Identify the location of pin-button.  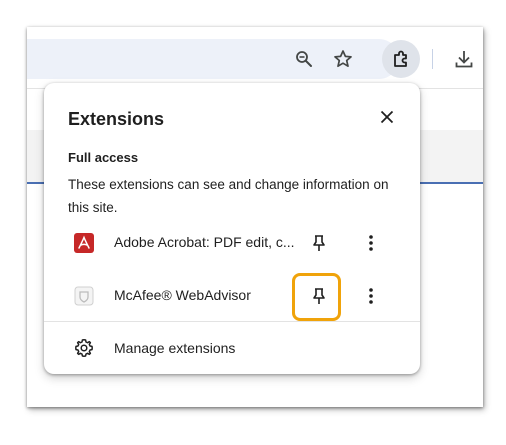
(319, 243).